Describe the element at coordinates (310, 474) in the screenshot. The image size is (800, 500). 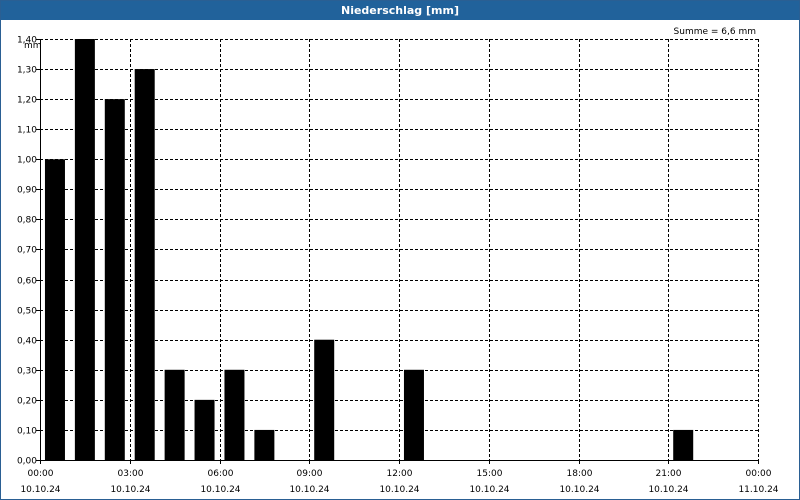
I see `x-tick-time: 09:00` at that location.